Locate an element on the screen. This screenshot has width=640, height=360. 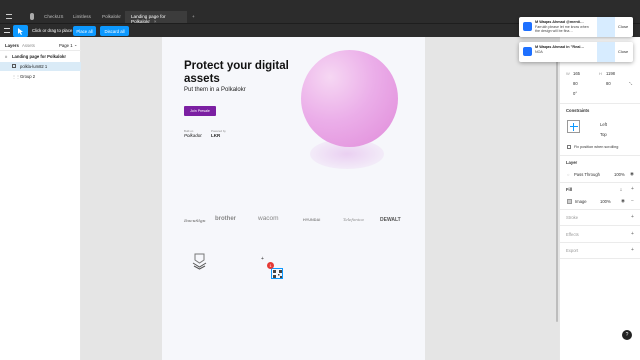
tab-limitless: Limitless is located at coordinates (82, 17).